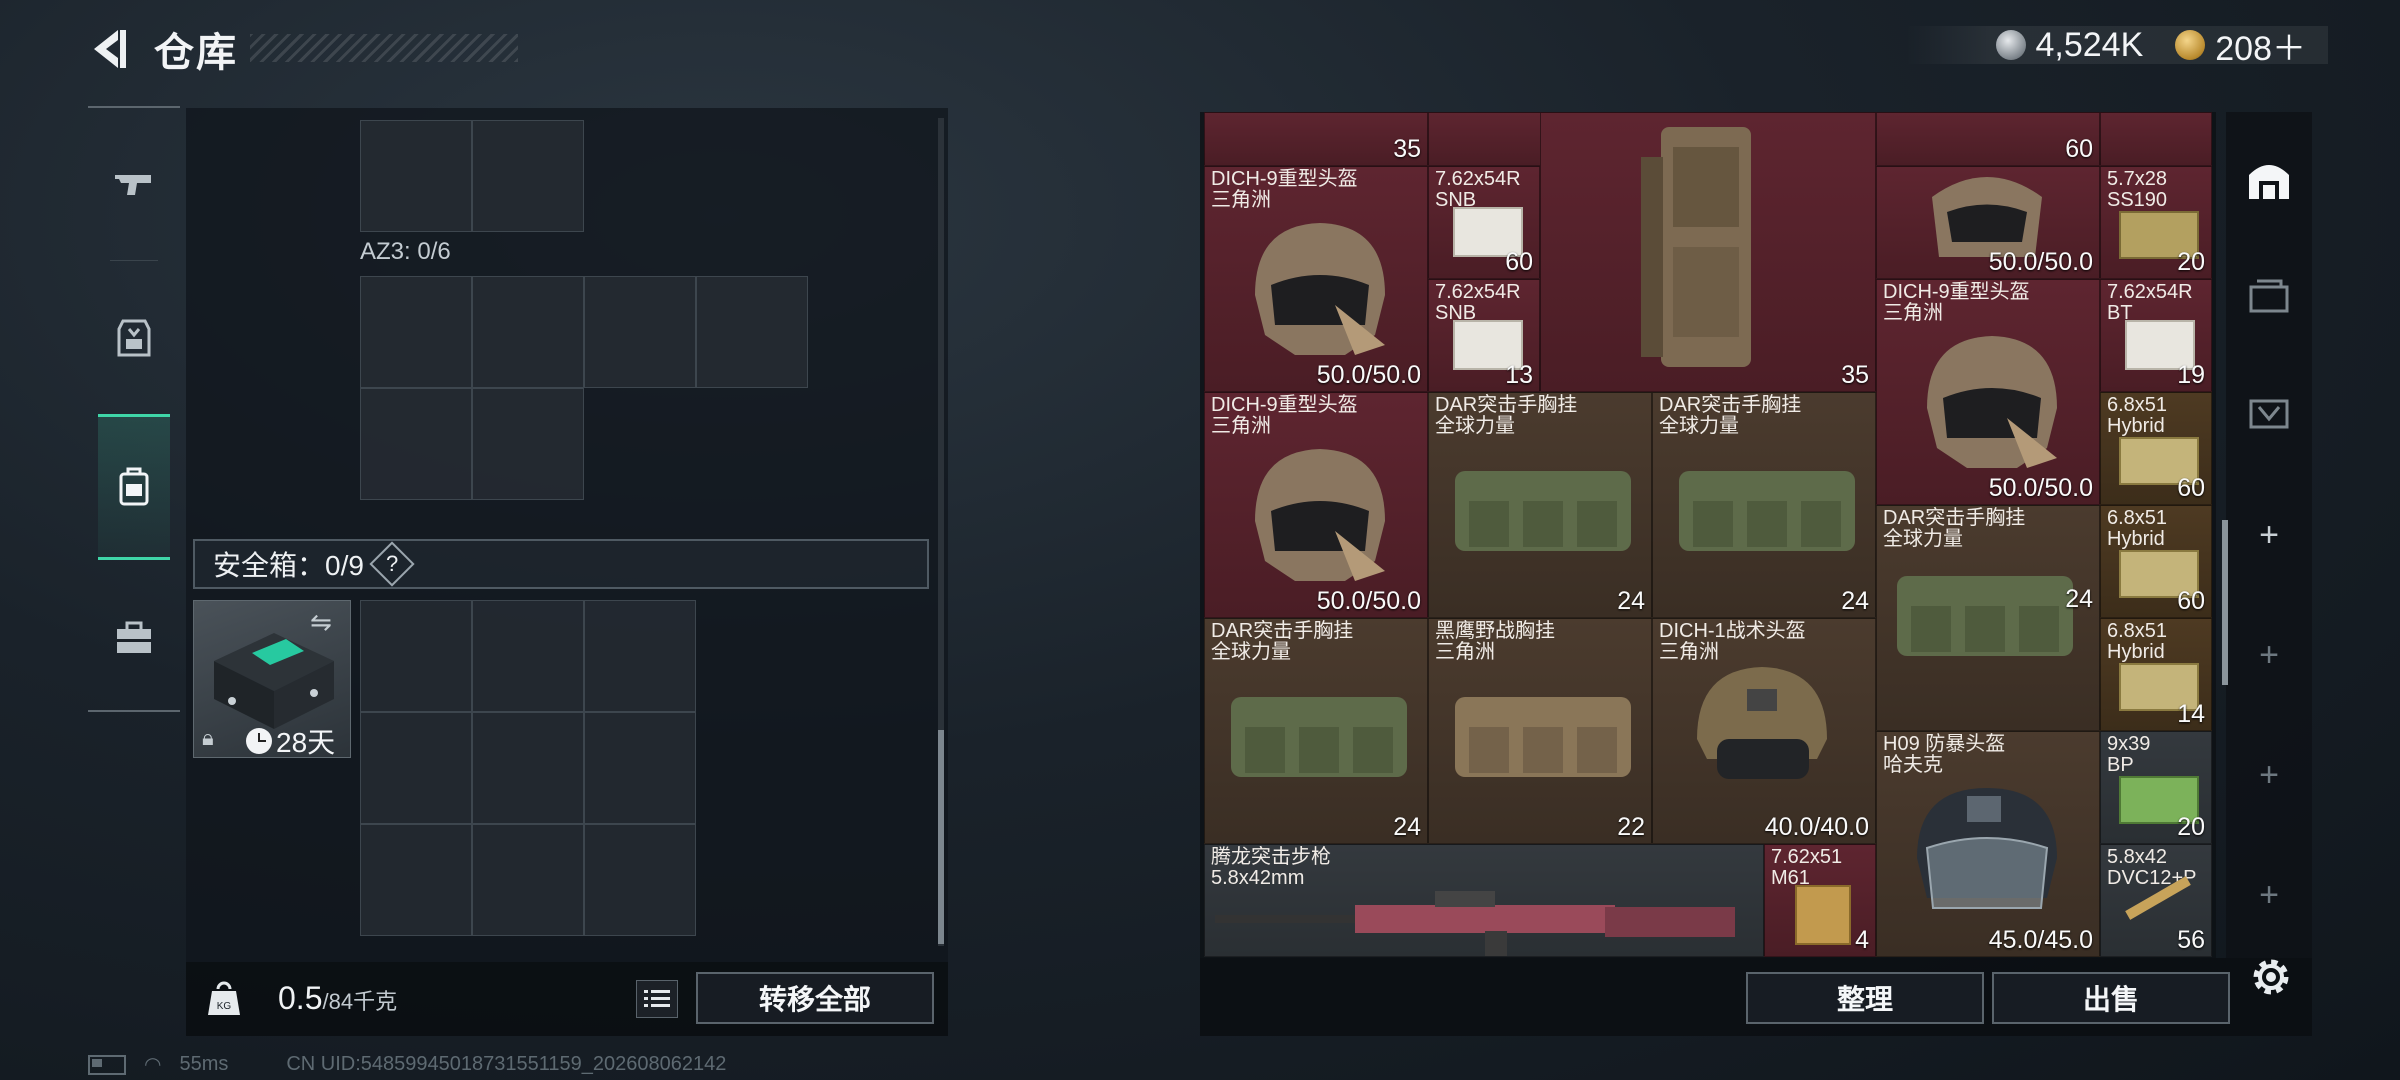 This screenshot has height=1080, width=2400. Describe the element at coordinates (392, 564) in the screenshot. I see `help-icon: ?` at that location.